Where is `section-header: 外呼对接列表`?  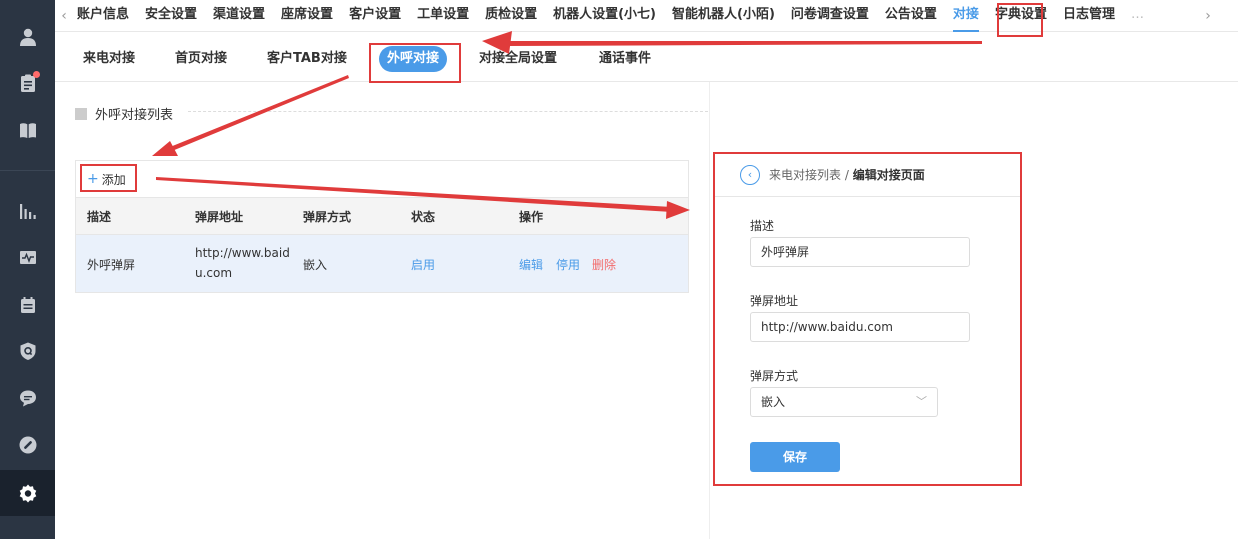
section-header: 外呼对接列表 is located at coordinates (124, 113).